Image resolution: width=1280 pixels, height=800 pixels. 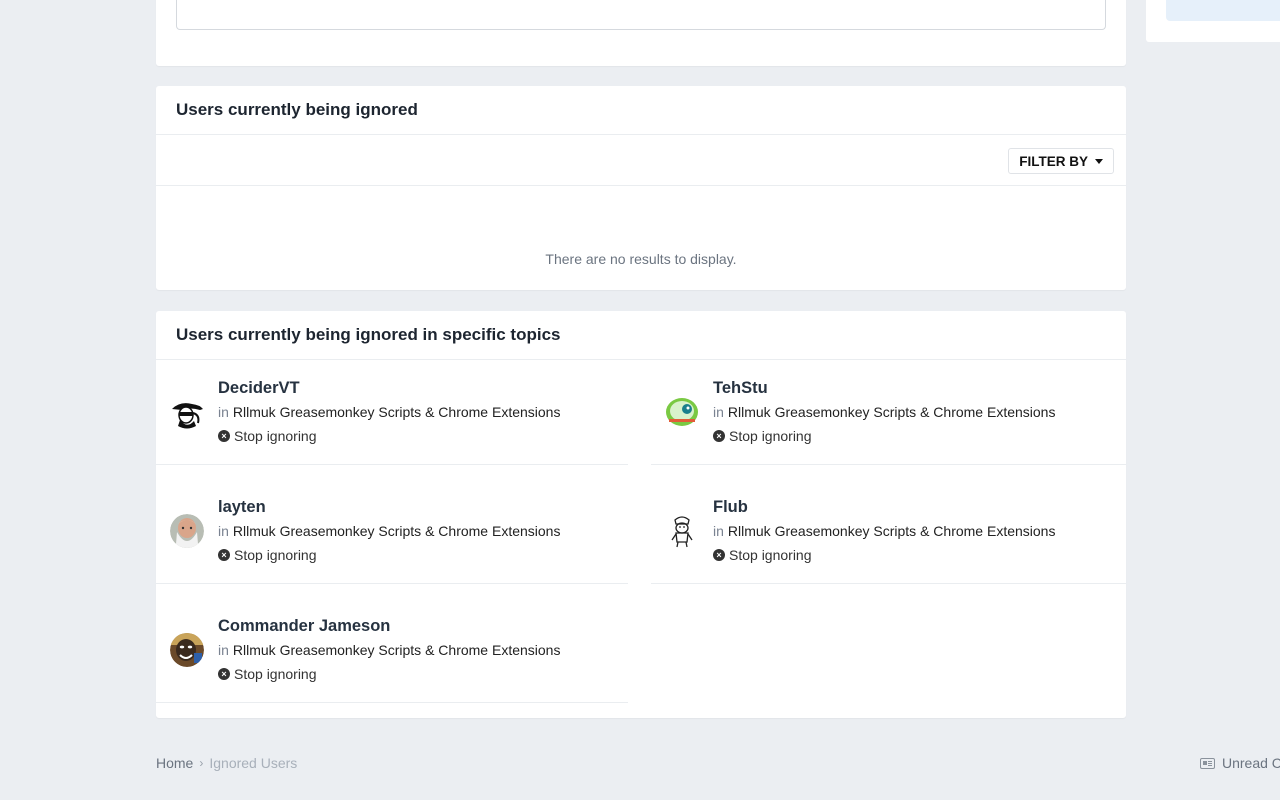 What do you see at coordinates (1207, 763) in the screenshot?
I see `newspaper-icon` at bounding box center [1207, 763].